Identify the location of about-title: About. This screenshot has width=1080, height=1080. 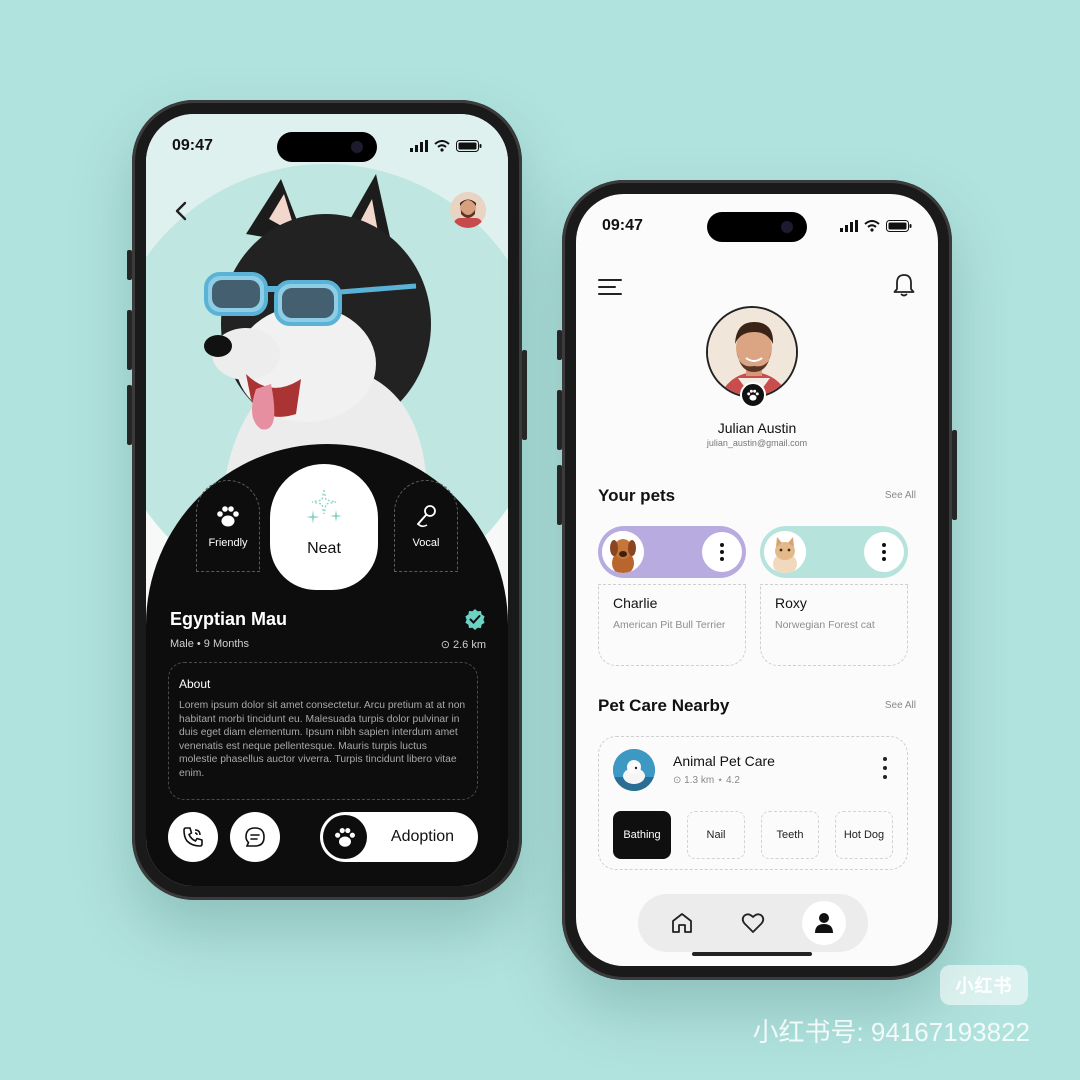
(195, 684).